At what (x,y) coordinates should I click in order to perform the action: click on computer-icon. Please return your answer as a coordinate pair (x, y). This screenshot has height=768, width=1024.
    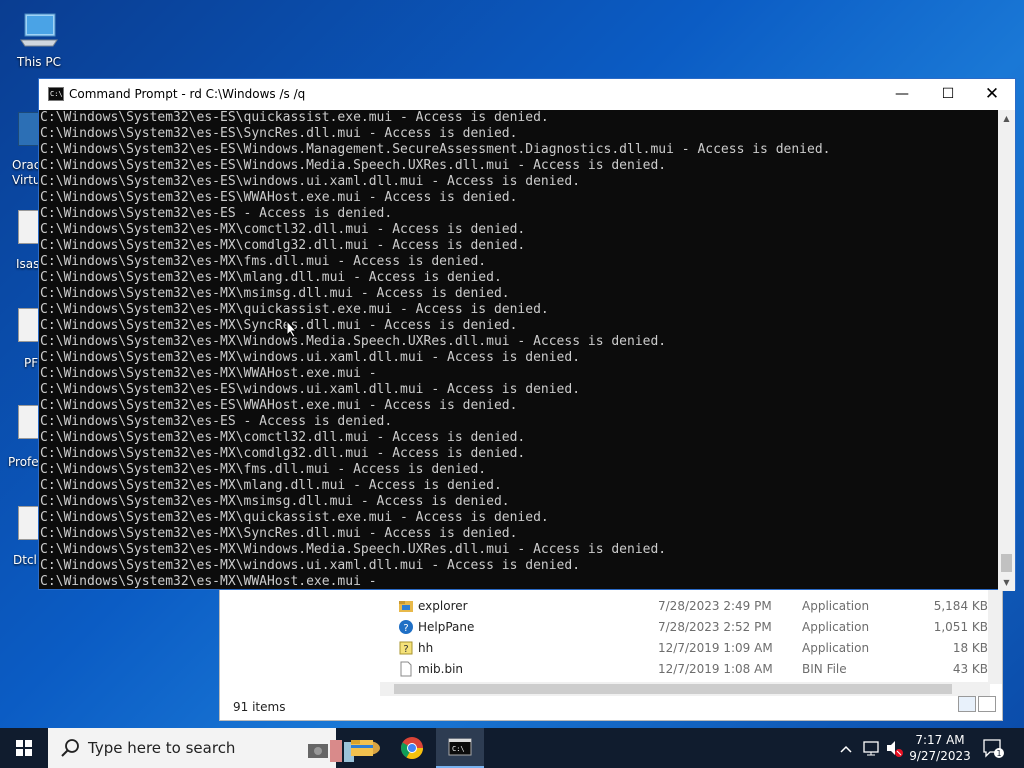
    Looking at the image, I should click on (39, 30).